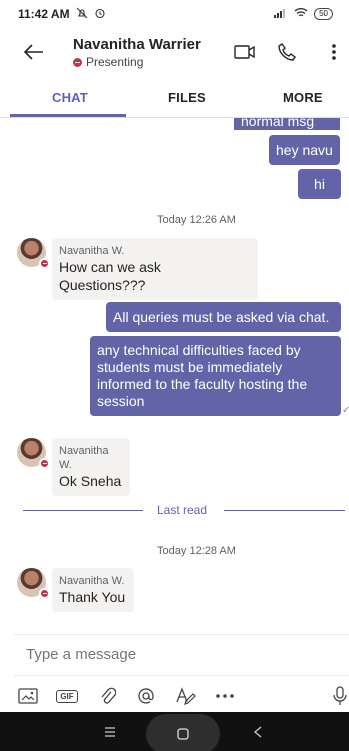 This screenshot has height=751, width=349. I want to click on message-text: How can we ask Questions???, so click(110, 276).